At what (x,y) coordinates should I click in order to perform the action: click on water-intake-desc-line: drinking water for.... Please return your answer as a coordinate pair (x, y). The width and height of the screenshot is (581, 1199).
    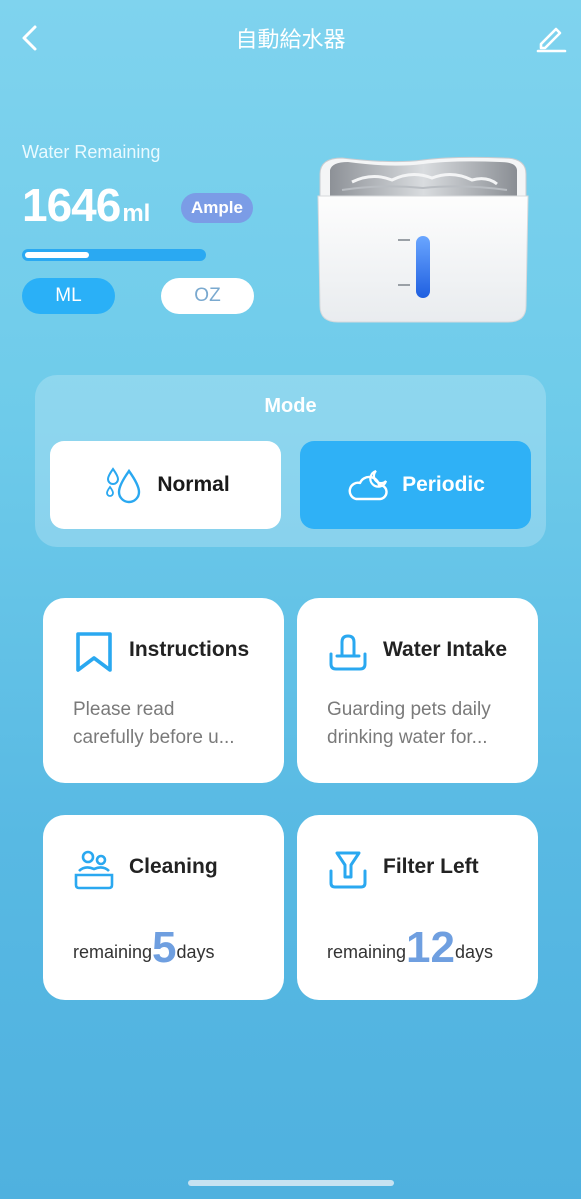
    Looking at the image, I should click on (407, 737).